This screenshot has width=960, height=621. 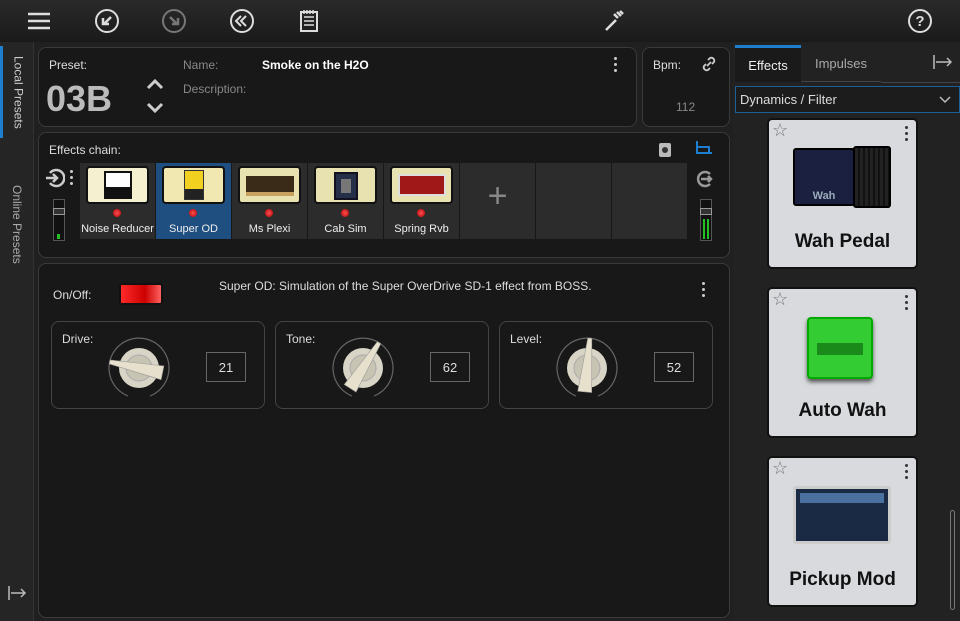 I want to click on knob-control: Tone: 62, so click(x=382, y=365).